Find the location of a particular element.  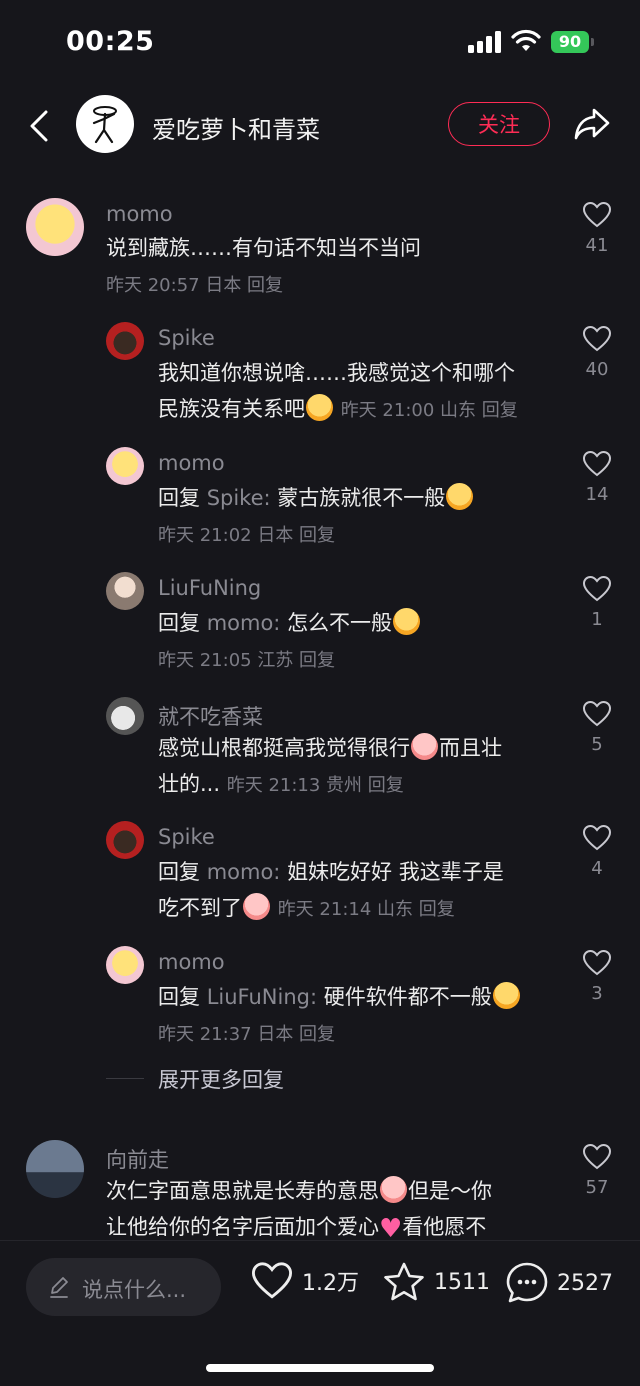

like-button: 1 is located at coordinates (597, 602).